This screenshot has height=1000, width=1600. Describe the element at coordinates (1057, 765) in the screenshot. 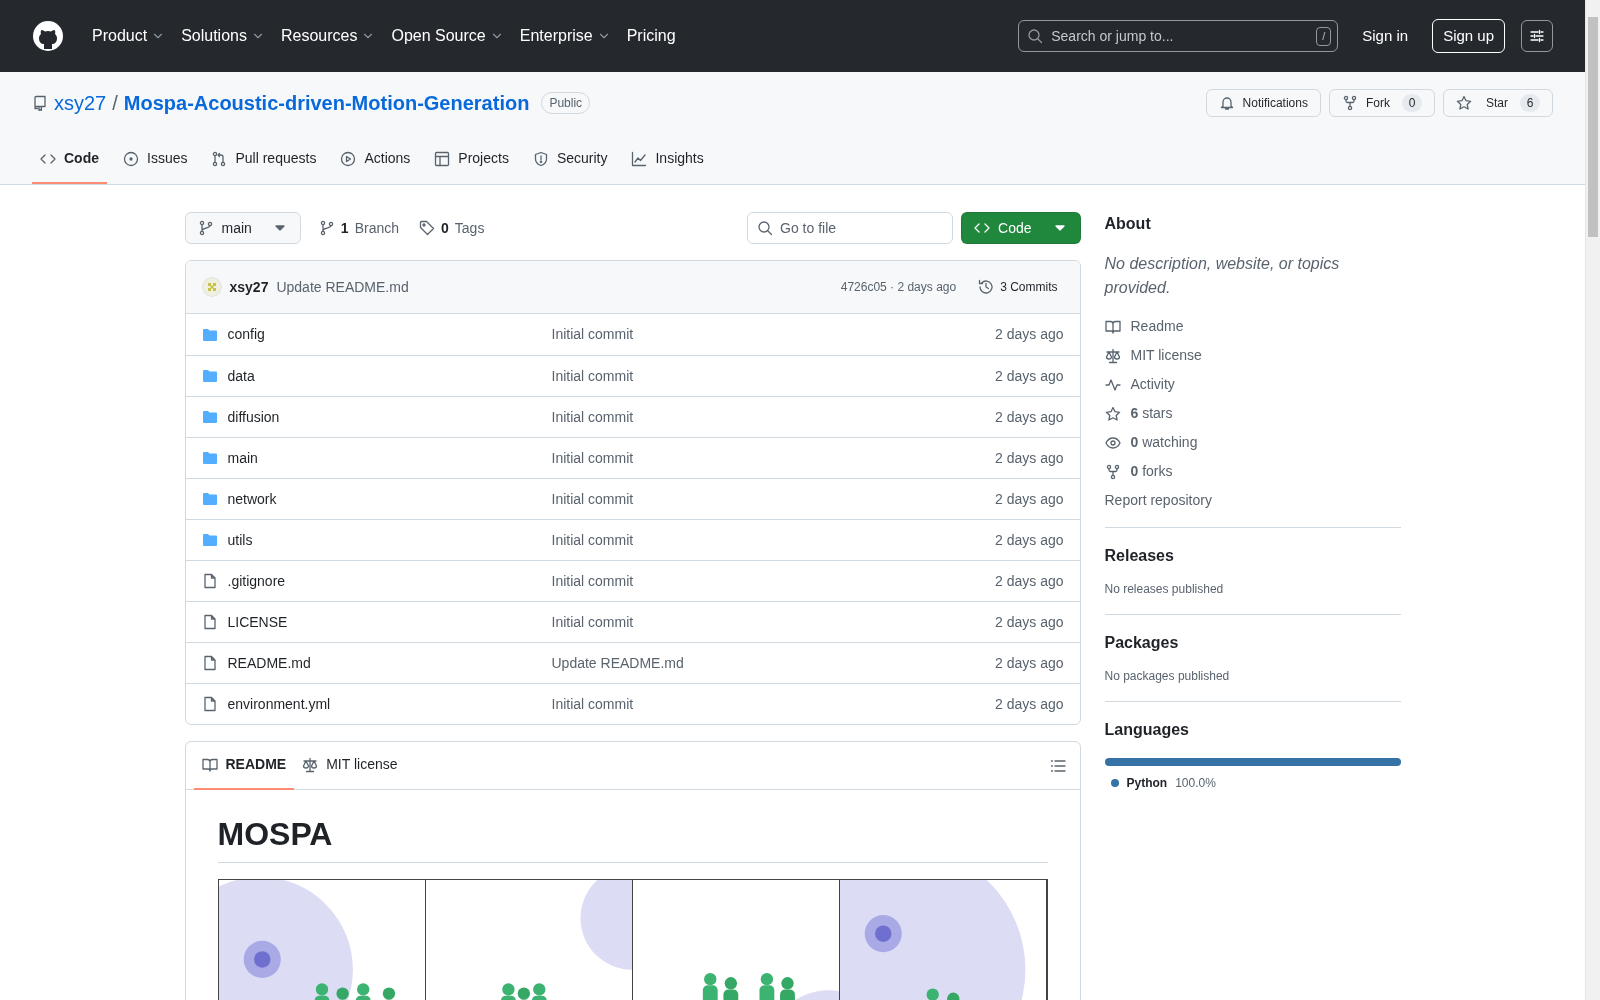

I see `list-icon` at that location.